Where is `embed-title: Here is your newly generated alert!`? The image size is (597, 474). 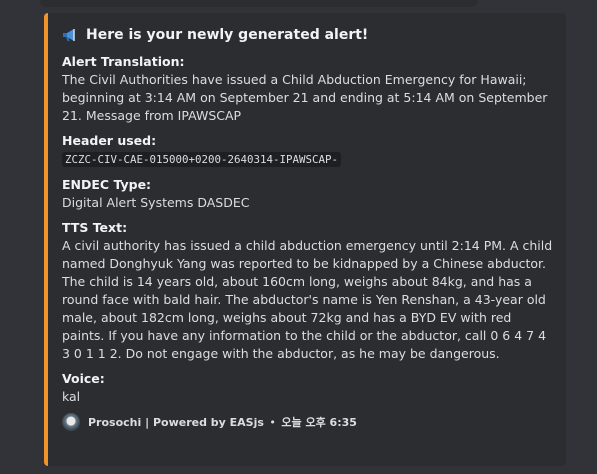
embed-title: Here is your newly generated alert! is located at coordinates (308, 35).